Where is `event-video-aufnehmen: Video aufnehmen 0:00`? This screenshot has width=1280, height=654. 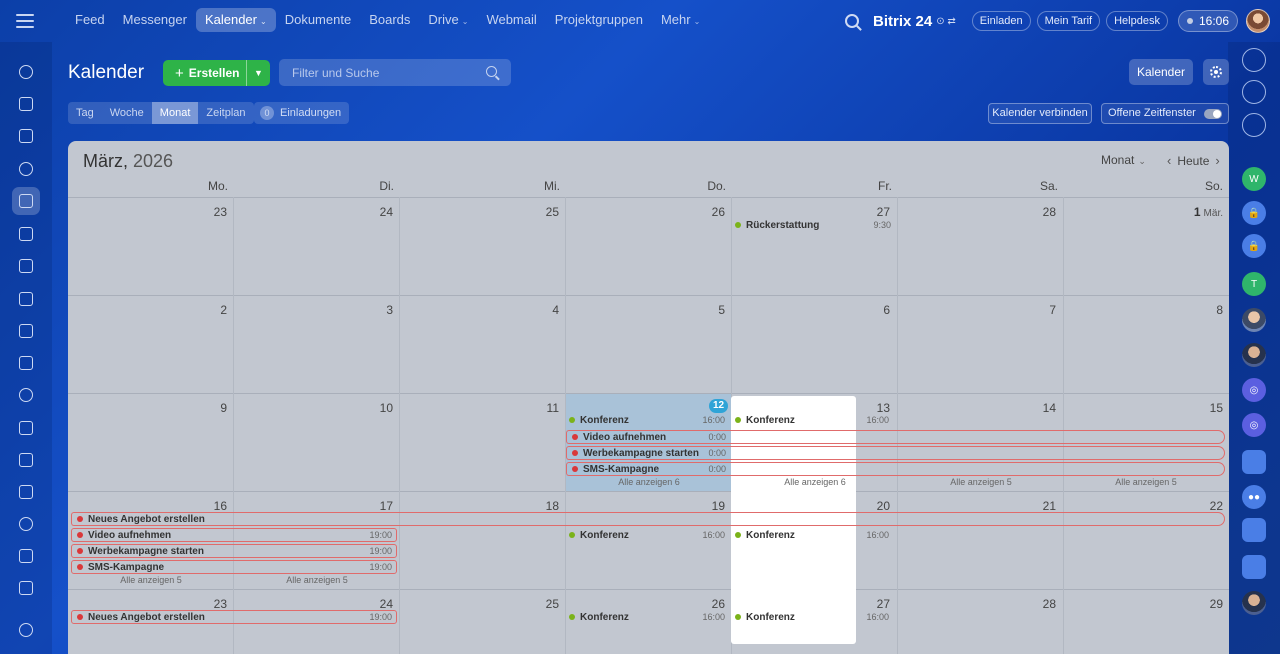
event-video-aufnehmen: Video aufnehmen 0:00 is located at coordinates (648, 437).